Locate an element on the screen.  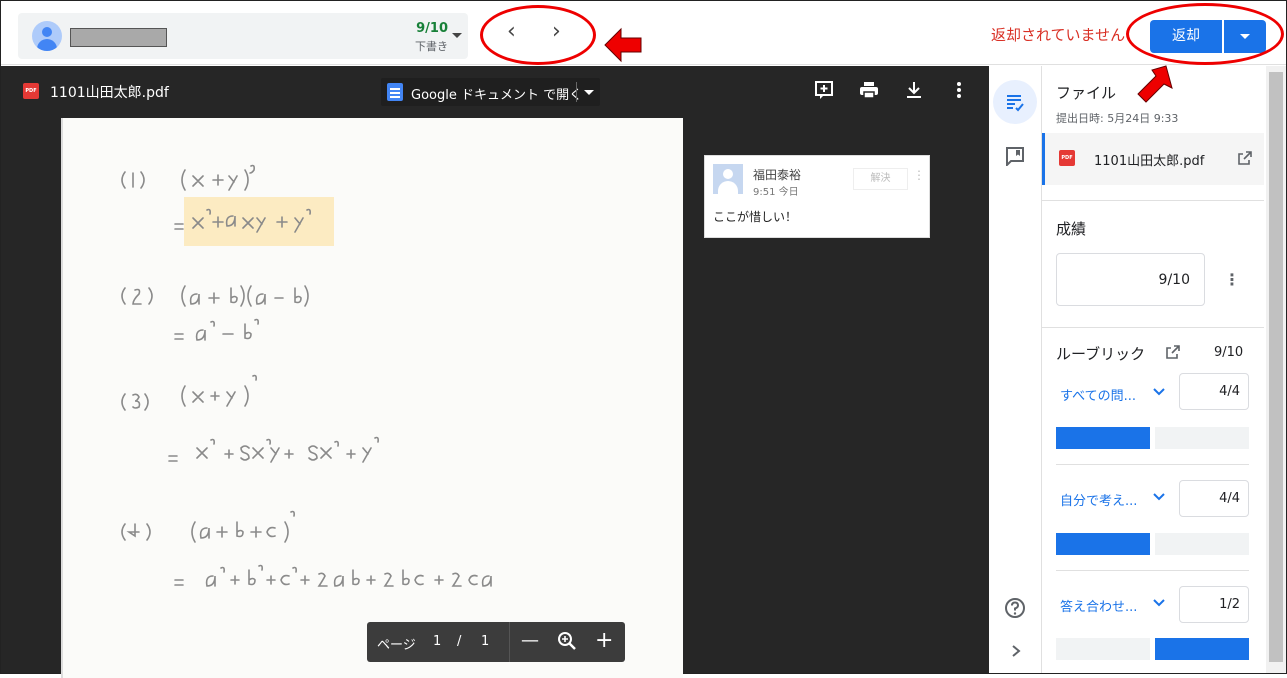
scrollbar-thumb is located at coordinates (1276, 367).